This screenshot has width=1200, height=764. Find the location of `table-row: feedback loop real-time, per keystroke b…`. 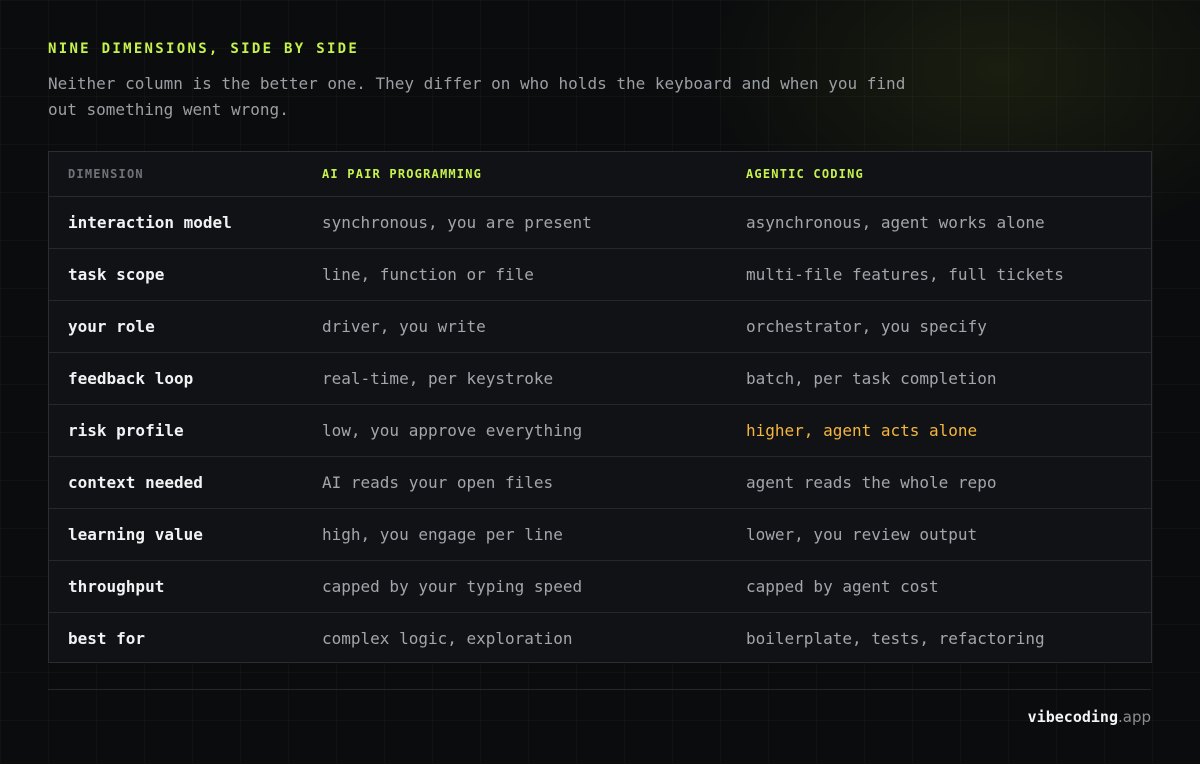

table-row: feedback loop real-time, per keystroke b… is located at coordinates (600, 379).